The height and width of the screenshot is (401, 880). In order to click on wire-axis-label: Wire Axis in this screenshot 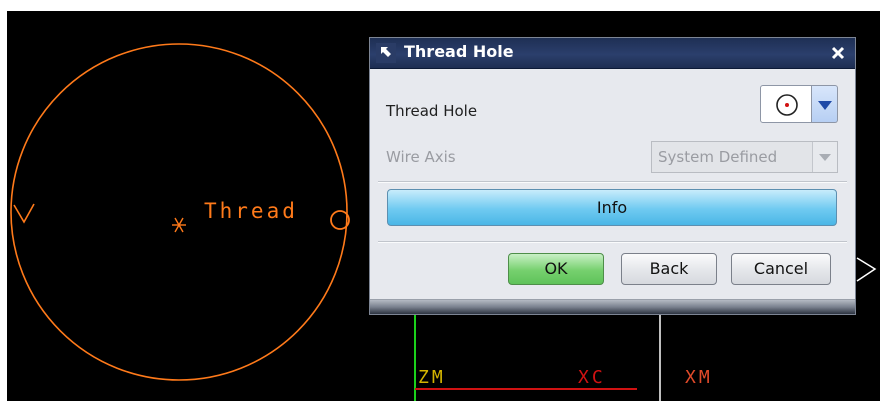, I will do `click(421, 157)`.